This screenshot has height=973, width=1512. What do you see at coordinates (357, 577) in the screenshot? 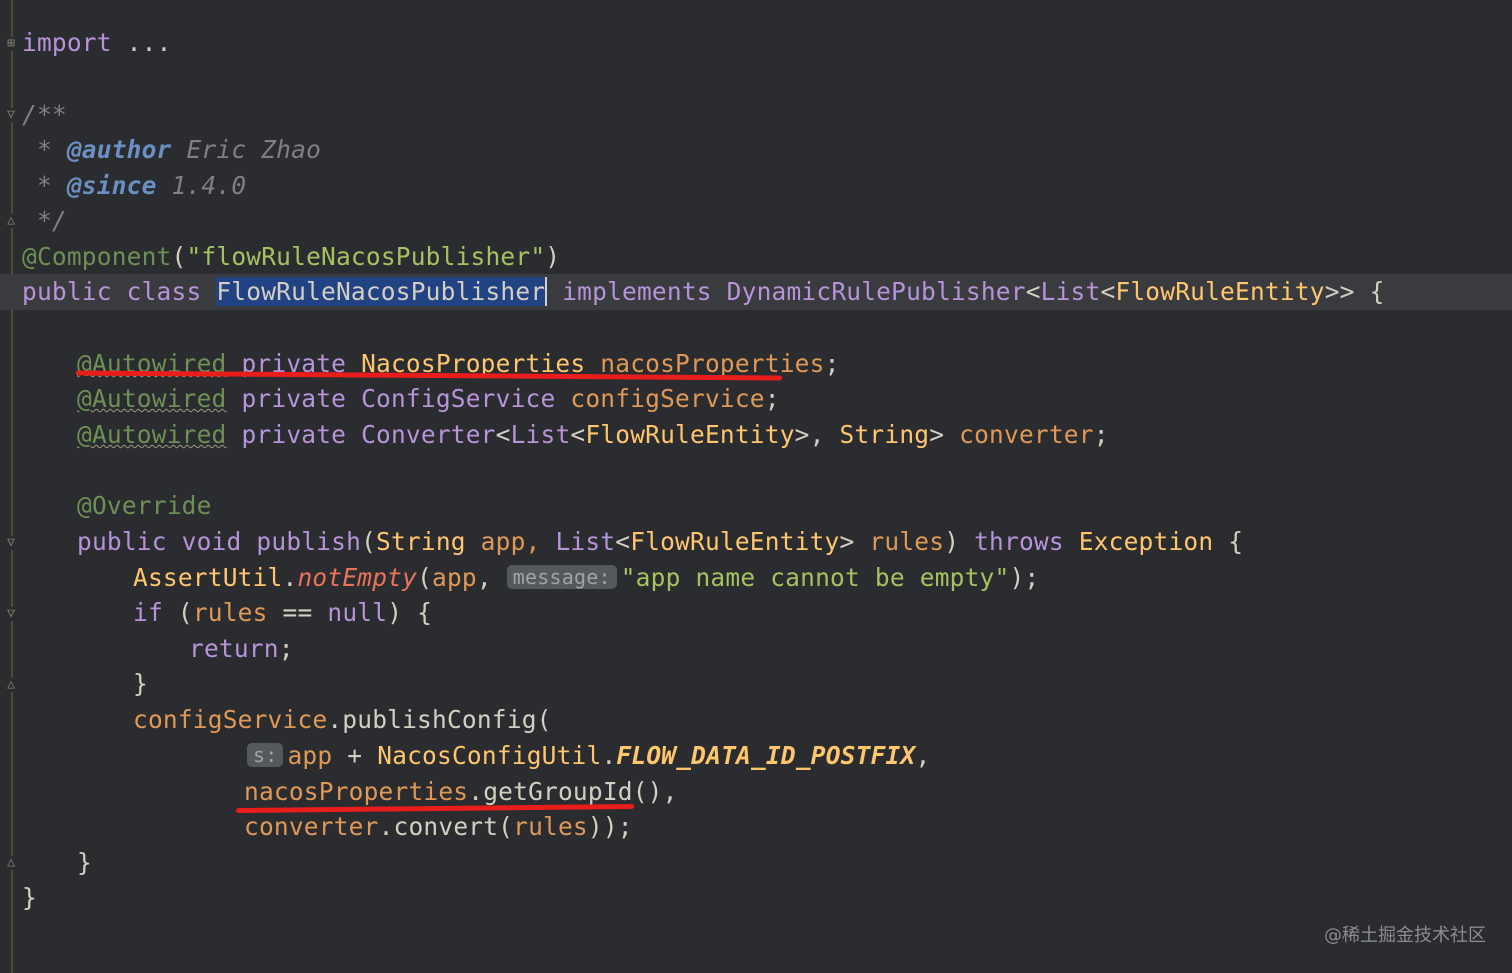
I see `static-method: notEmpty` at bounding box center [357, 577].